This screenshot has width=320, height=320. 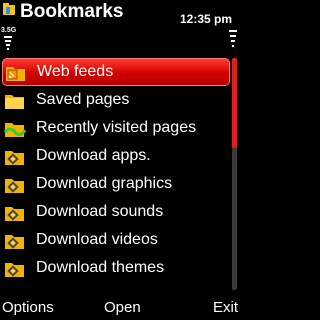 I want to click on feed-folder-icon, so click(x=15, y=74).